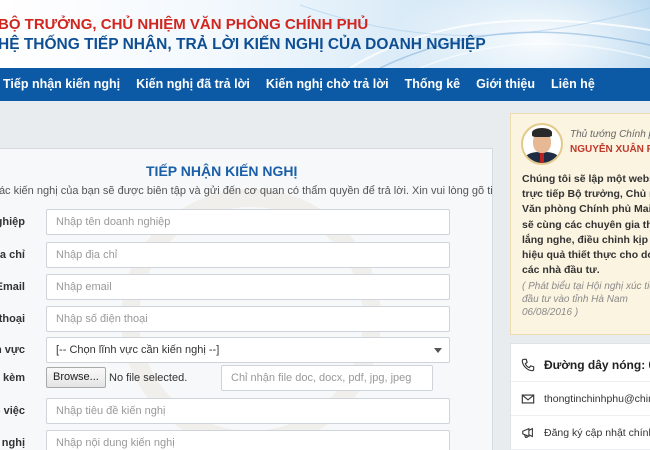 The image size is (650, 450). What do you see at coordinates (12, 319) in the screenshot?
I see `phone-label: Điện thoại` at bounding box center [12, 319].